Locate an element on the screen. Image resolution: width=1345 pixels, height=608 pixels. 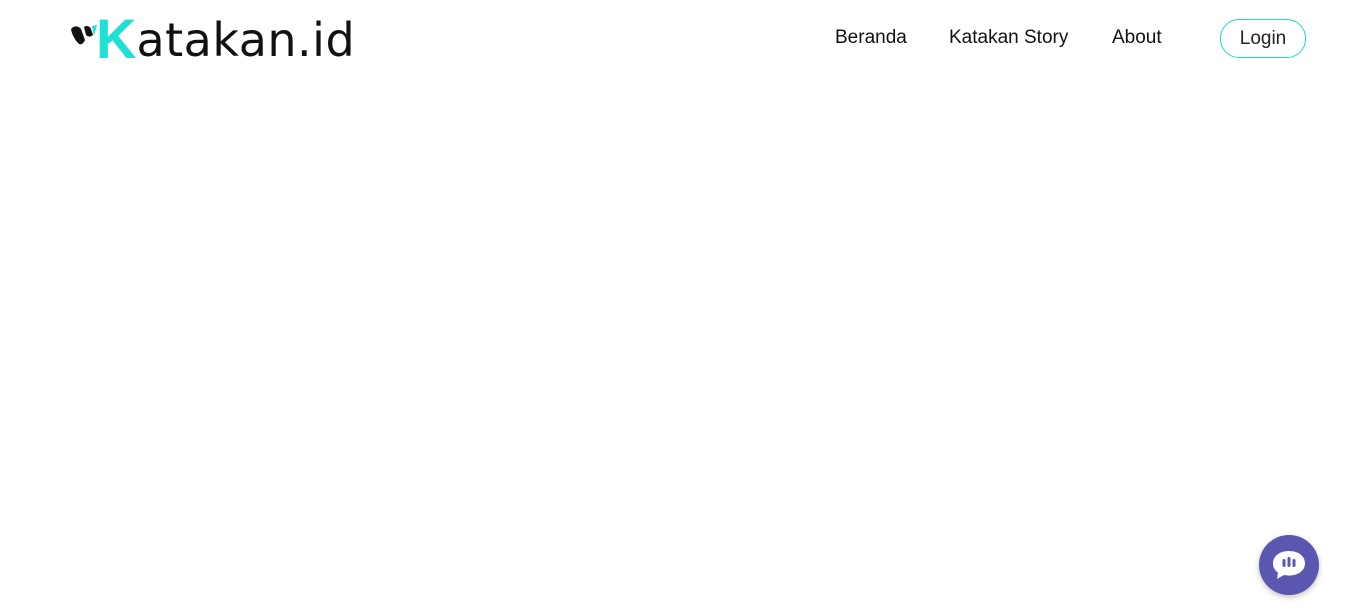
chat-bubble-icon is located at coordinates (1289, 565).